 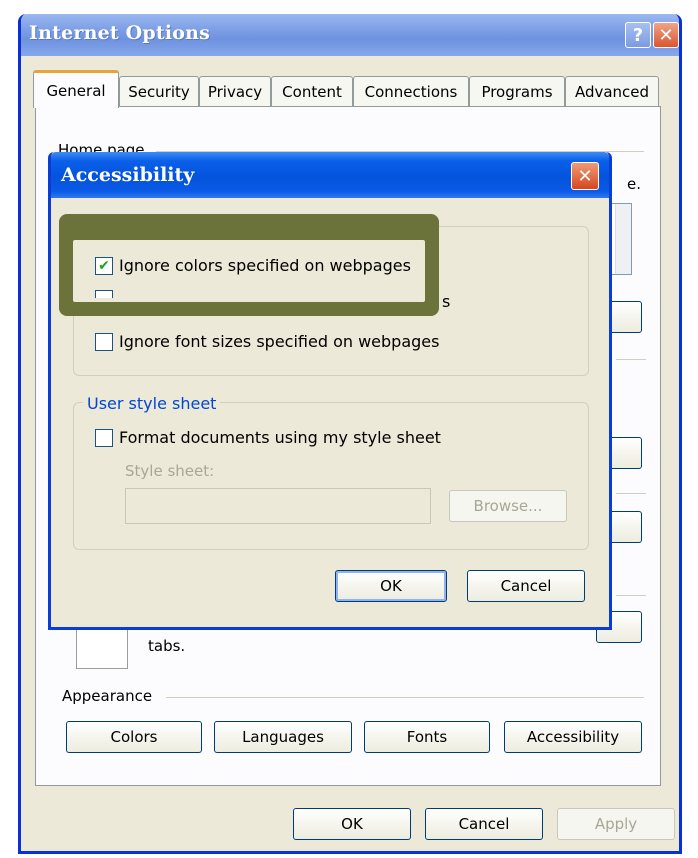 What do you see at coordinates (638, 35) in the screenshot?
I see `help-button: ?` at bounding box center [638, 35].